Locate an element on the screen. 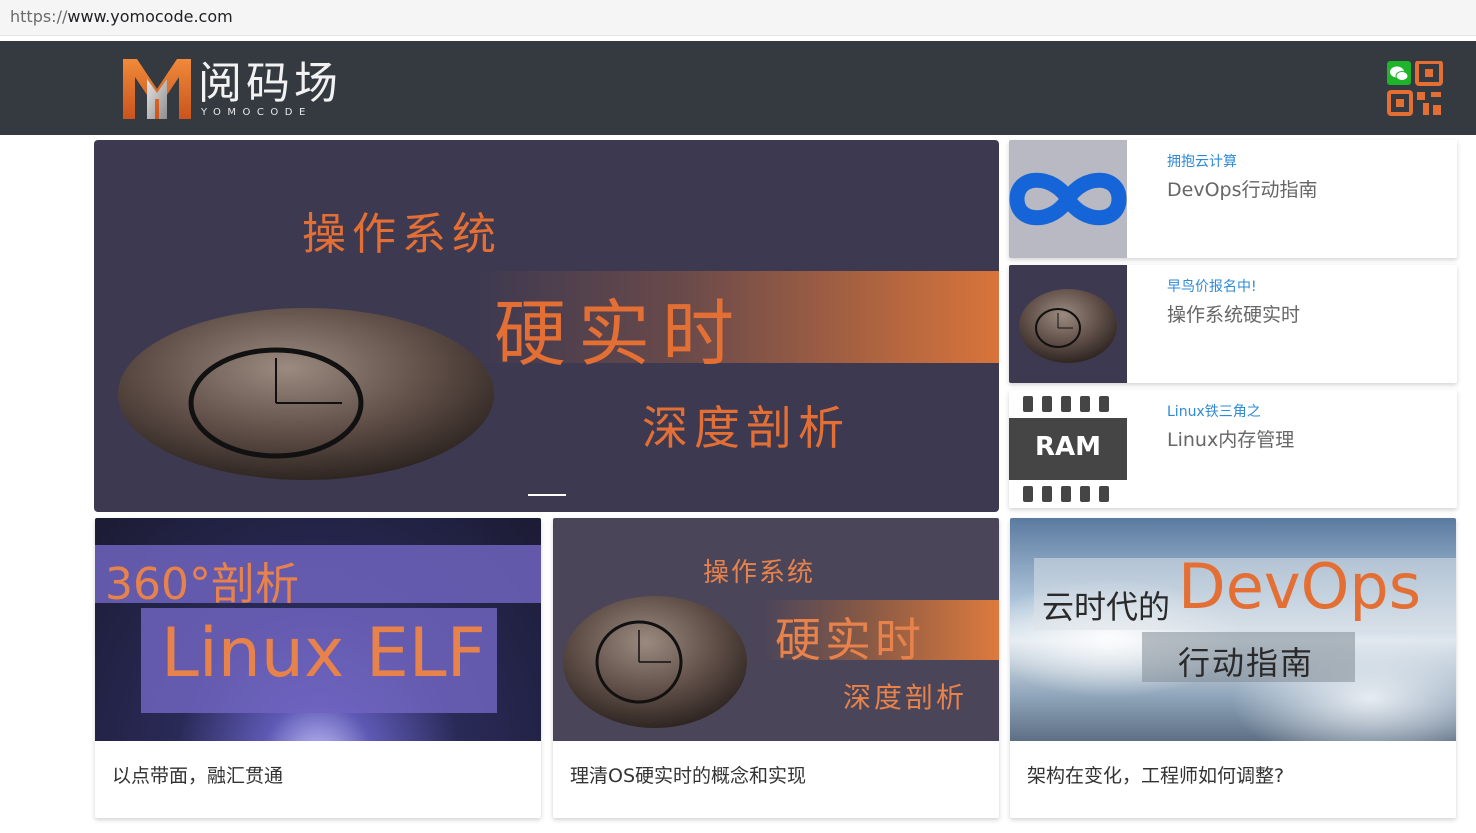 Image resolution: width=1476 pixels, height=833 pixels. course-card-elf: 360°剖析 Linux ELF 以点带面，融汇贯通 is located at coordinates (318, 668).